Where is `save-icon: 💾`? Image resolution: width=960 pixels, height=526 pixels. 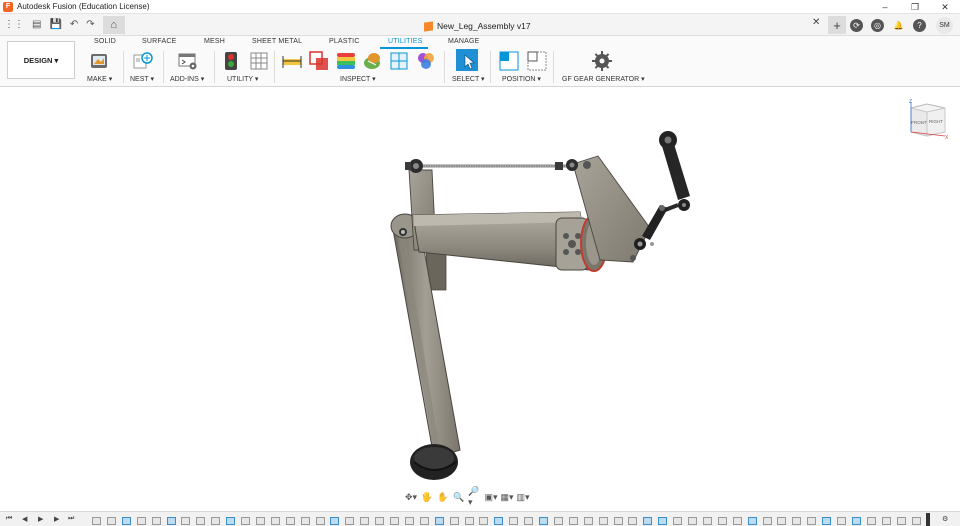 save-icon: 💾 is located at coordinates (55, 25).